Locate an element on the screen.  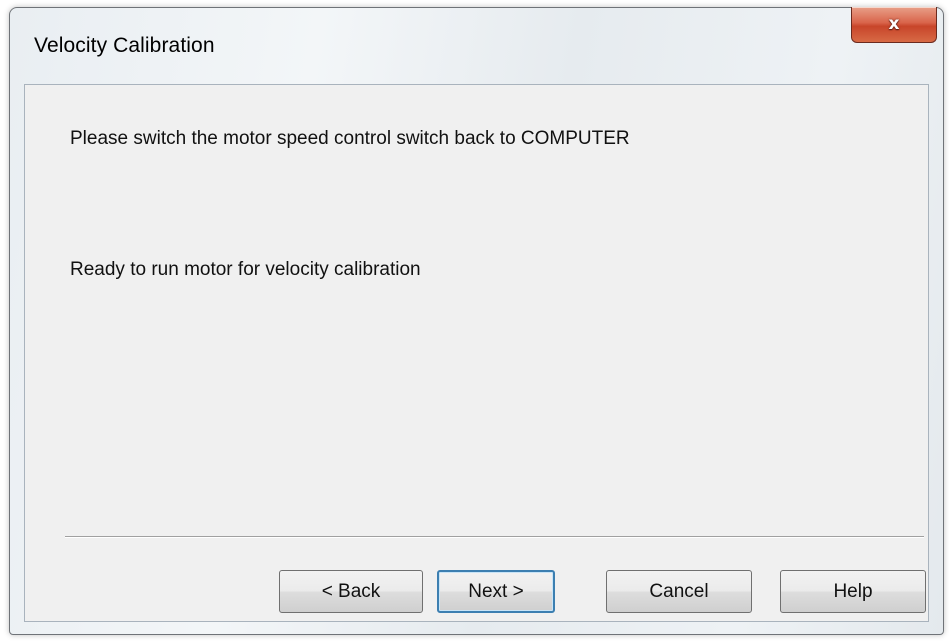
help-button: Help is located at coordinates (853, 591).